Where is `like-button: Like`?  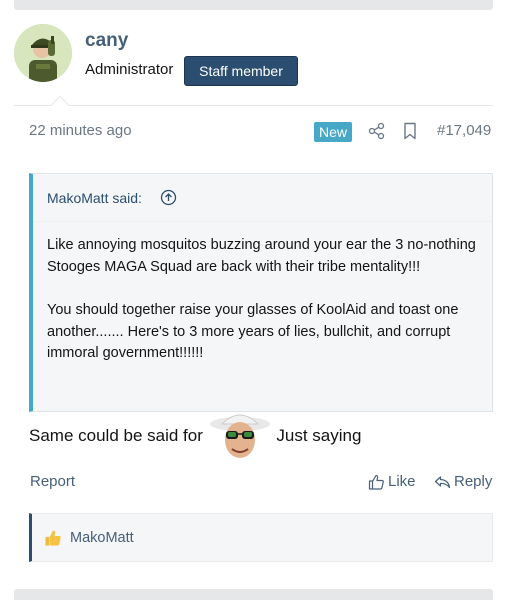 like-button: Like is located at coordinates (392, 481).